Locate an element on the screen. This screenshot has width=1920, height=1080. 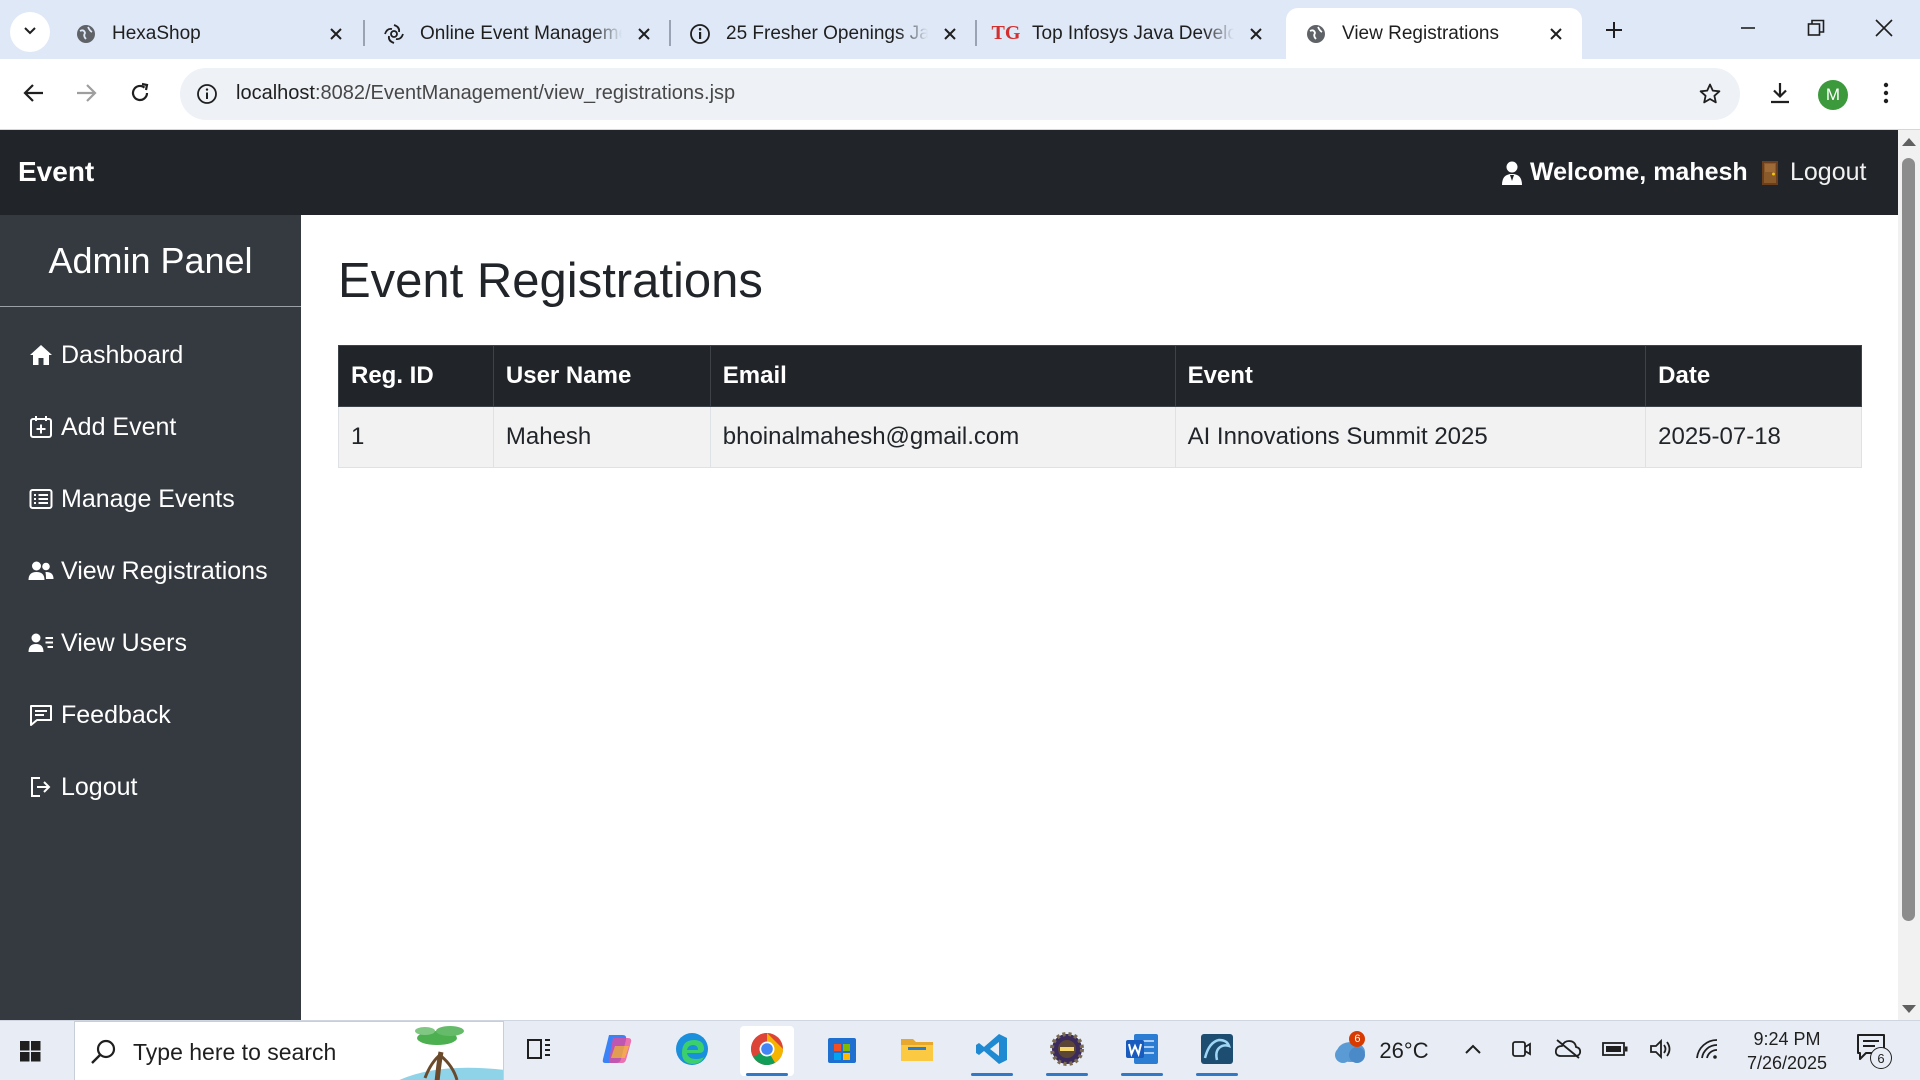
word-button is located at coordinates (1142, 1051).